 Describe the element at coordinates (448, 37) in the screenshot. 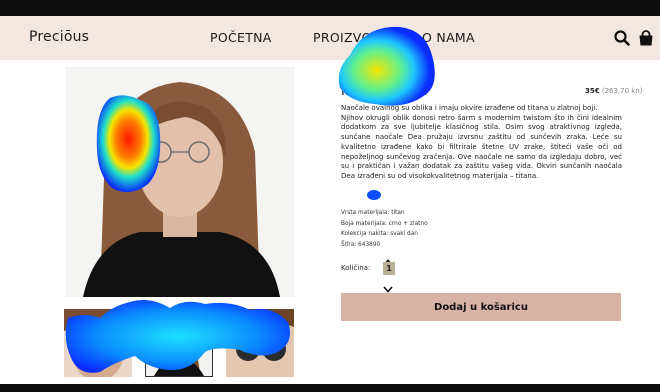

I see `nav-link-about: O NAMA` at that location.